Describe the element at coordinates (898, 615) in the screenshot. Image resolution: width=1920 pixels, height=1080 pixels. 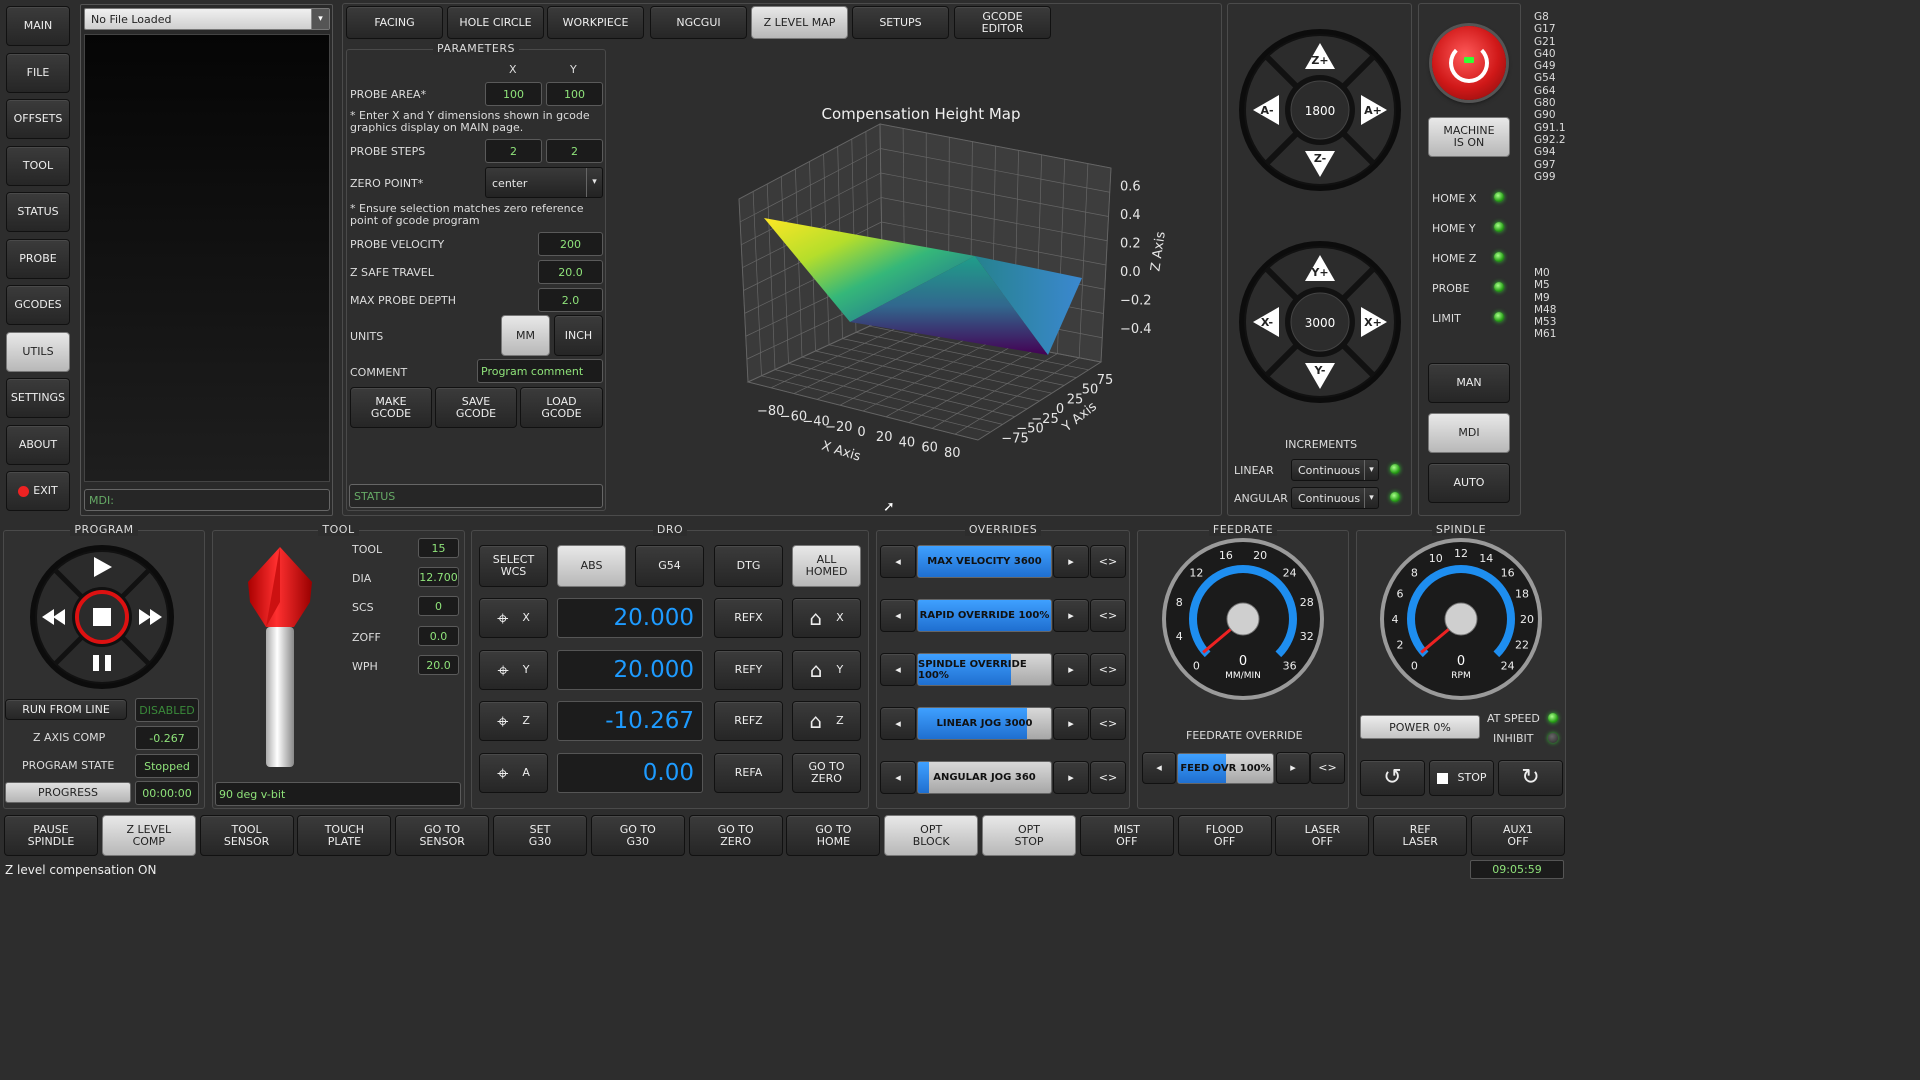
I see `override-rapid-override-100-decrease: ◂` at that location.